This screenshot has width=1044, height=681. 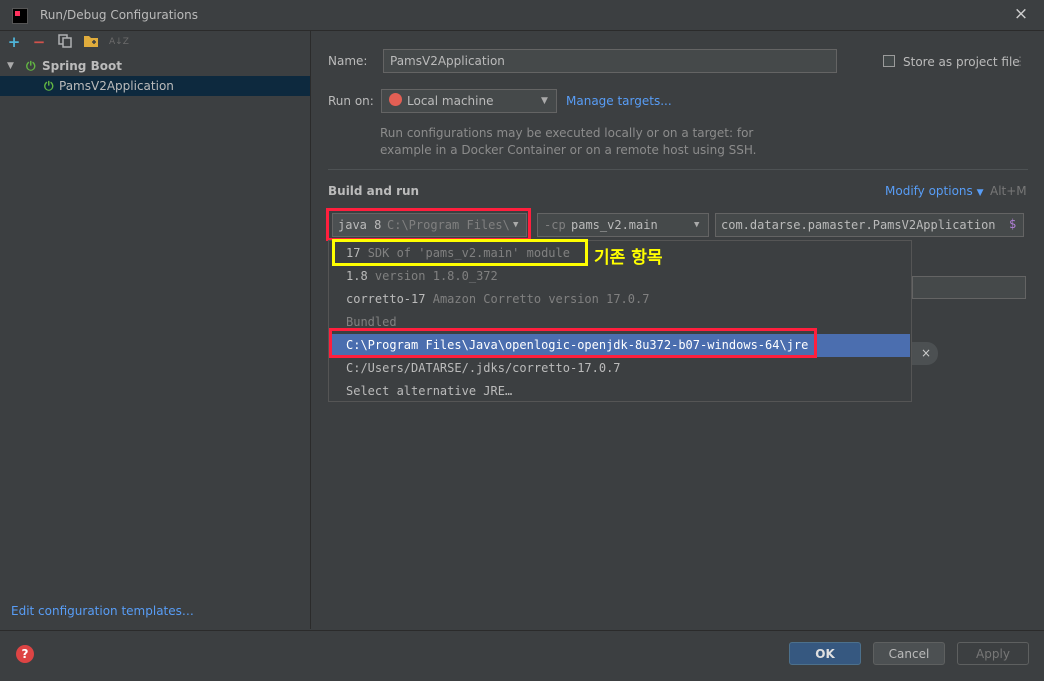 What do you see at coordinates (450, 101) in the screenshot?
I see `runon-value: Local machine` at bounding box center [450, 101].